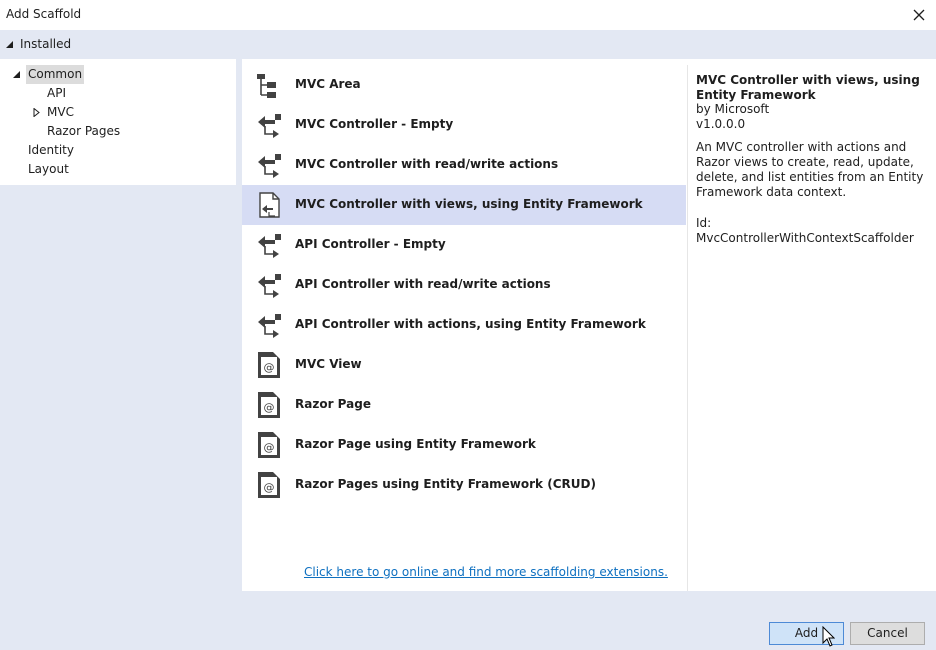 This screenshot has width=936, height=650. I want to click on tree-item-api: API, so click(56, 93).